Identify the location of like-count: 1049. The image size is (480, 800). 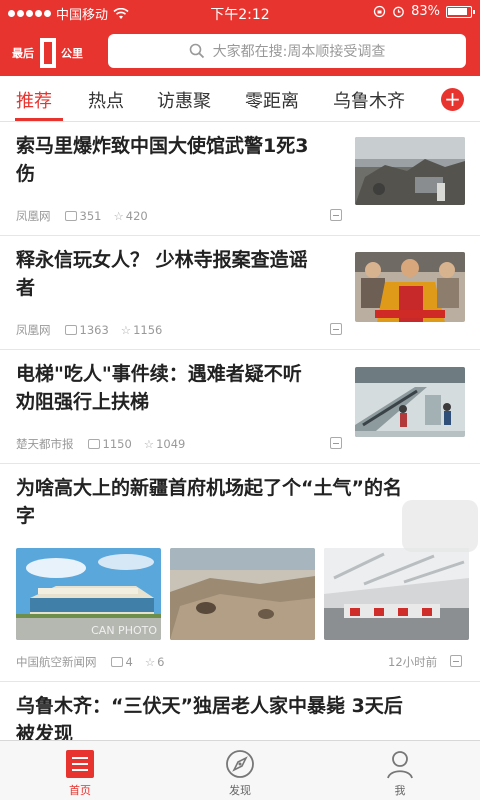
(171, 444).